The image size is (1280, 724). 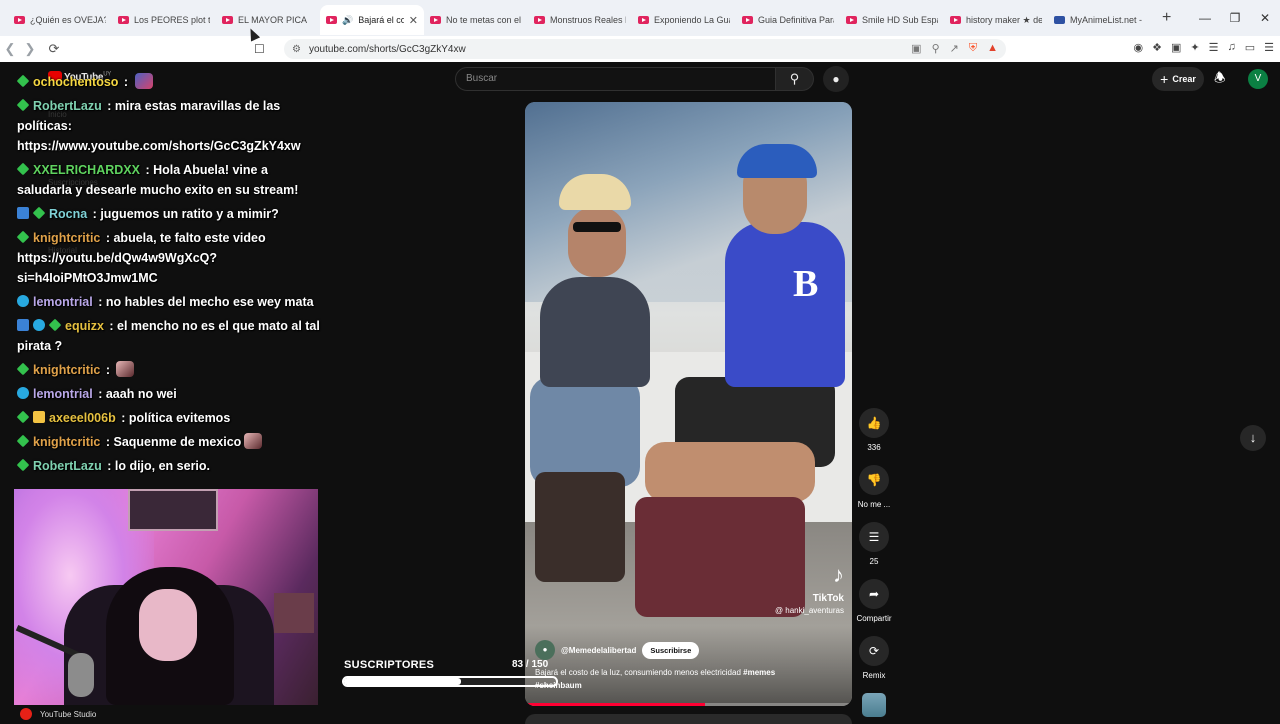 What do you see at coordinates (1205, 18) in the screenshot?
I see `minimize-icon: —` at bounding box center [1205, 18].